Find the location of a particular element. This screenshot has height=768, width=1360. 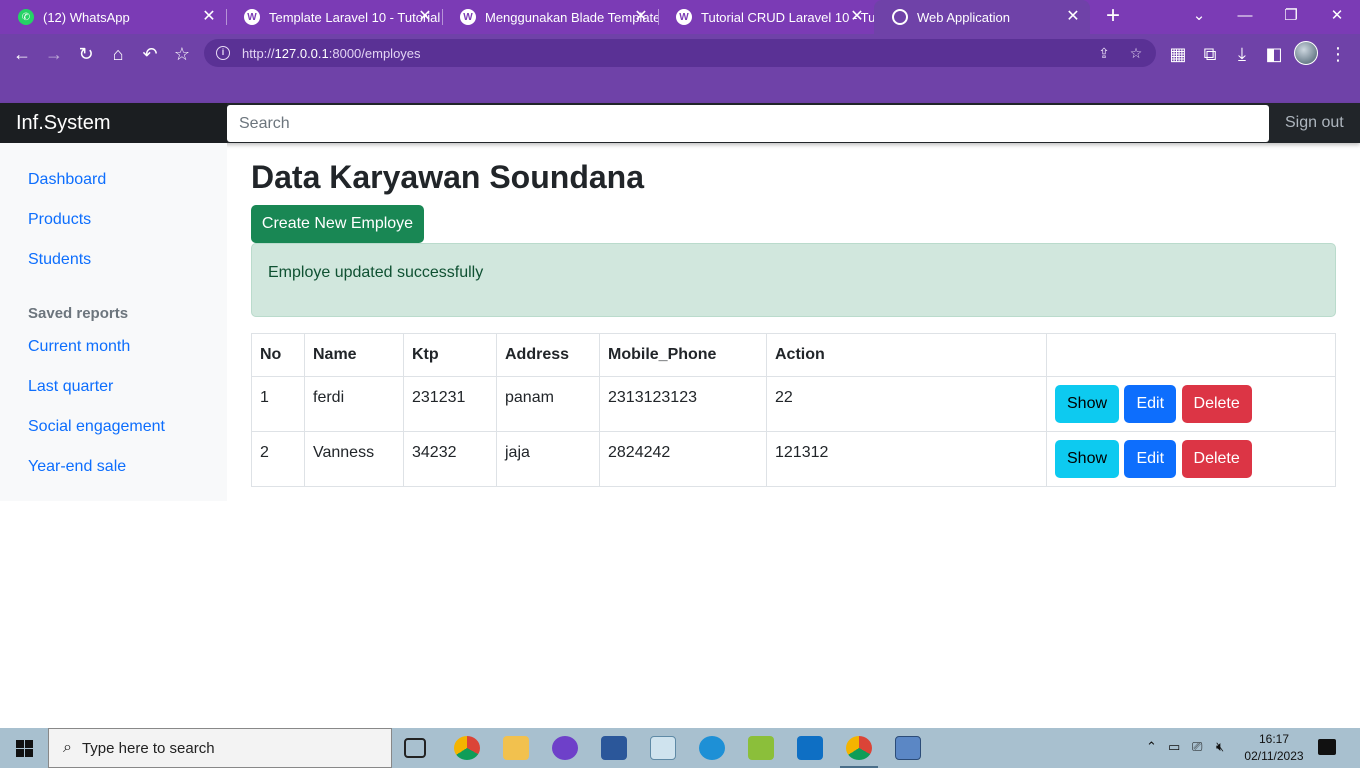

column-header: No is located at coordinates (278, 355).